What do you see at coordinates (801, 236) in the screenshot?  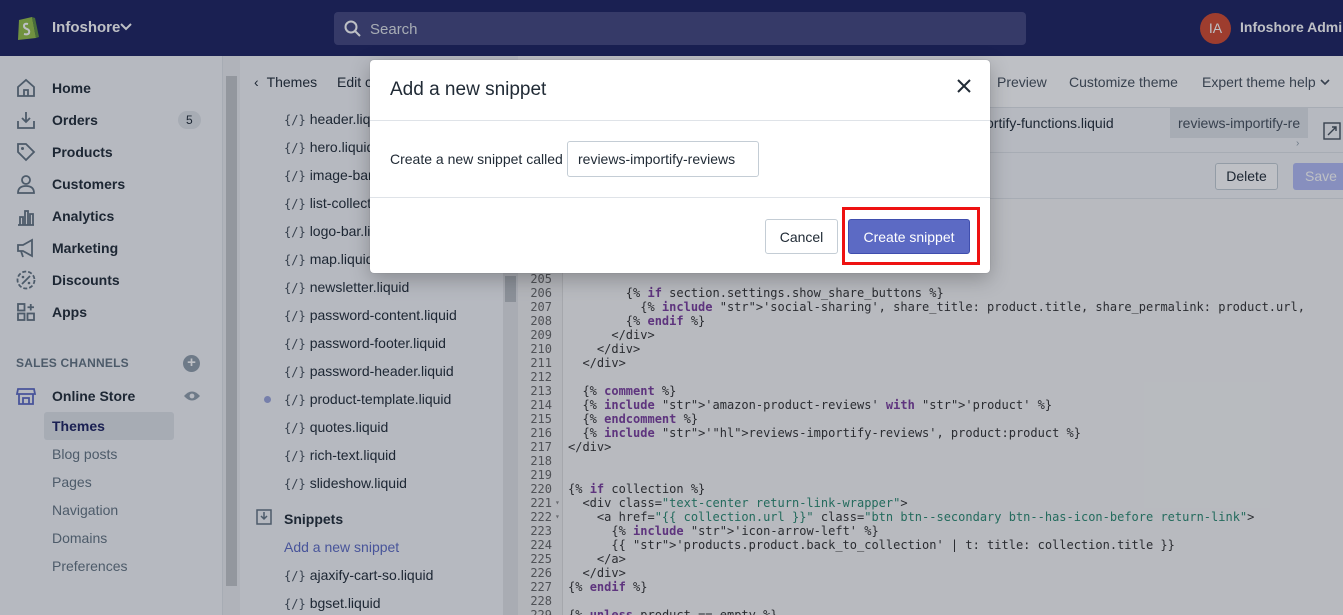 I see `cancel-button: Cancel` at bounding box center [801, 236].